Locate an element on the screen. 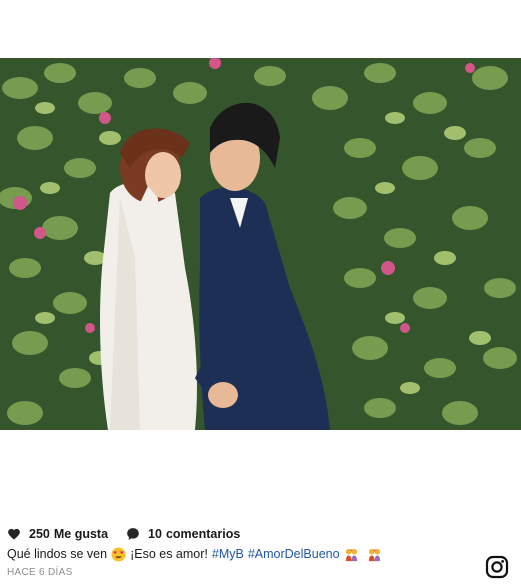 Image resolution: width=521 pixels, height=588 pixels. hashtag-myb: #MyB is located at coordinates (228, 554).